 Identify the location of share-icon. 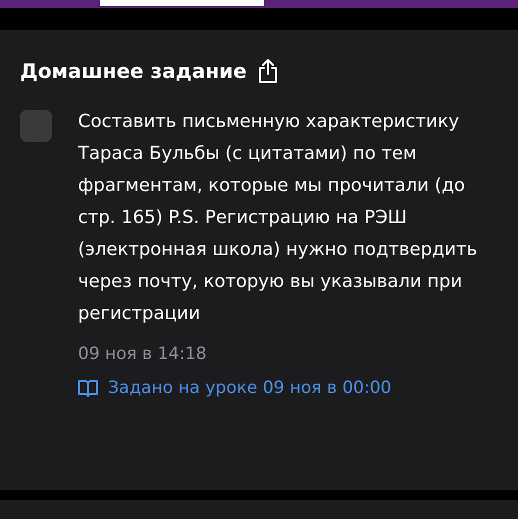
(267, 71).